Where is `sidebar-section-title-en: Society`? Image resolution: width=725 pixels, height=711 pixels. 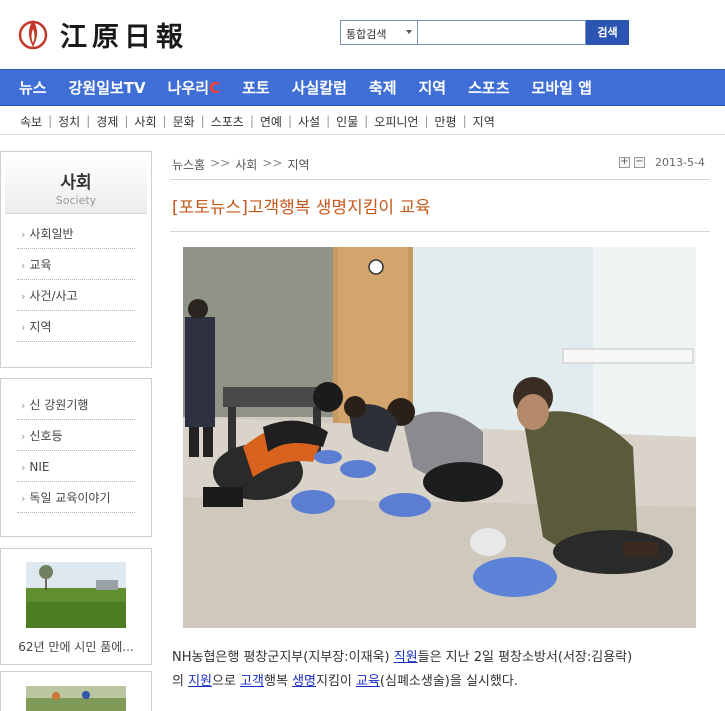
sidebar-section-title-en: Society is located at coordinates (76, 200).